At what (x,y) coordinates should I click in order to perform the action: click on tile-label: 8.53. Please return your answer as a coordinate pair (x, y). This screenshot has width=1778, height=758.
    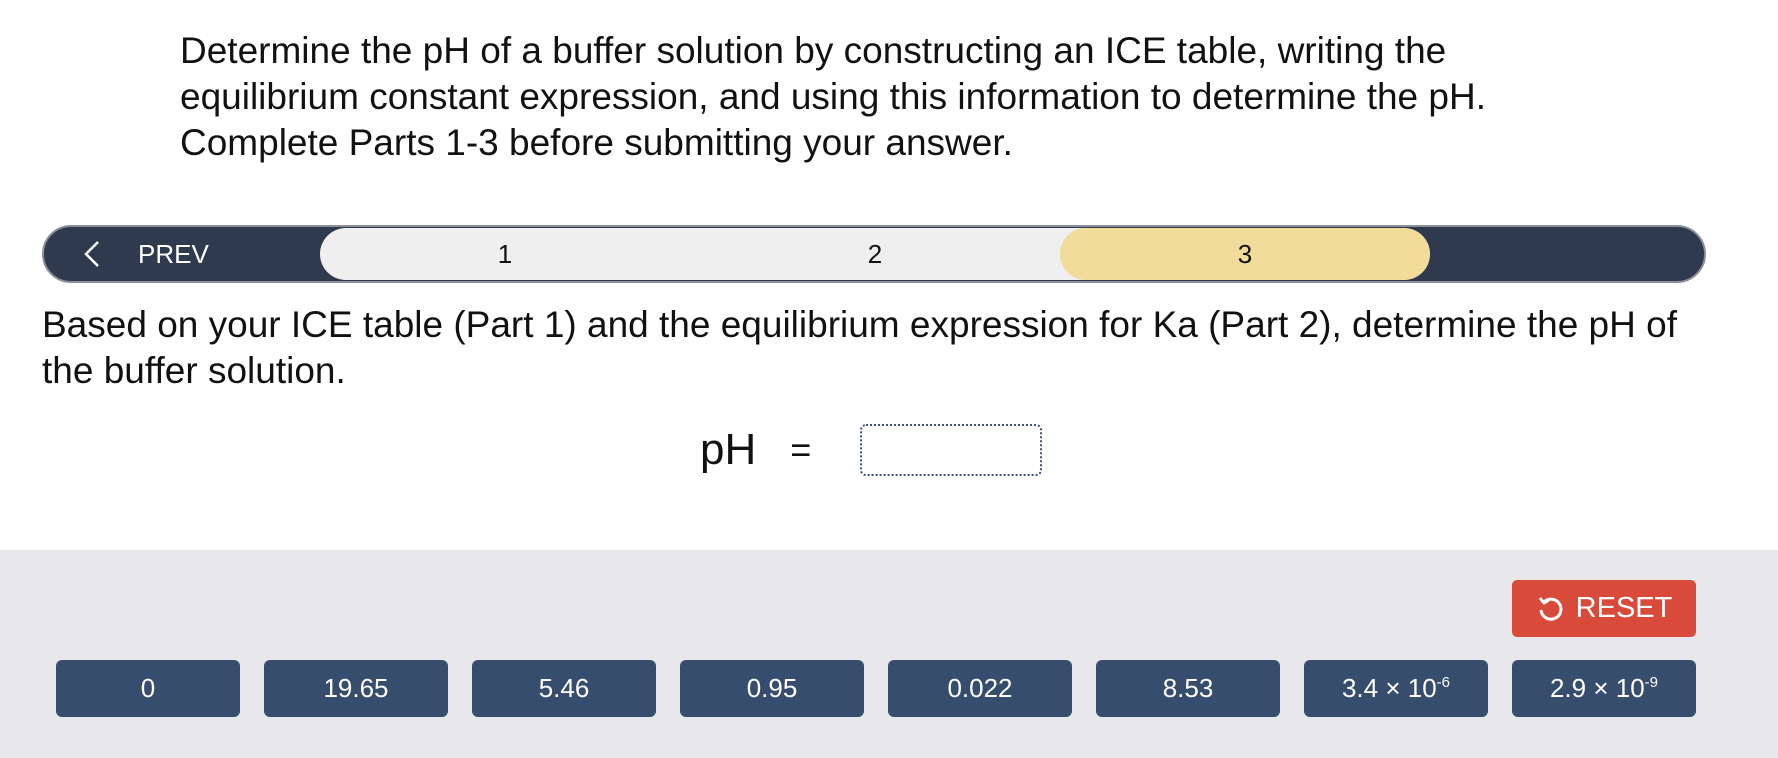
    Looking at the image, I should click on (1188, 688).